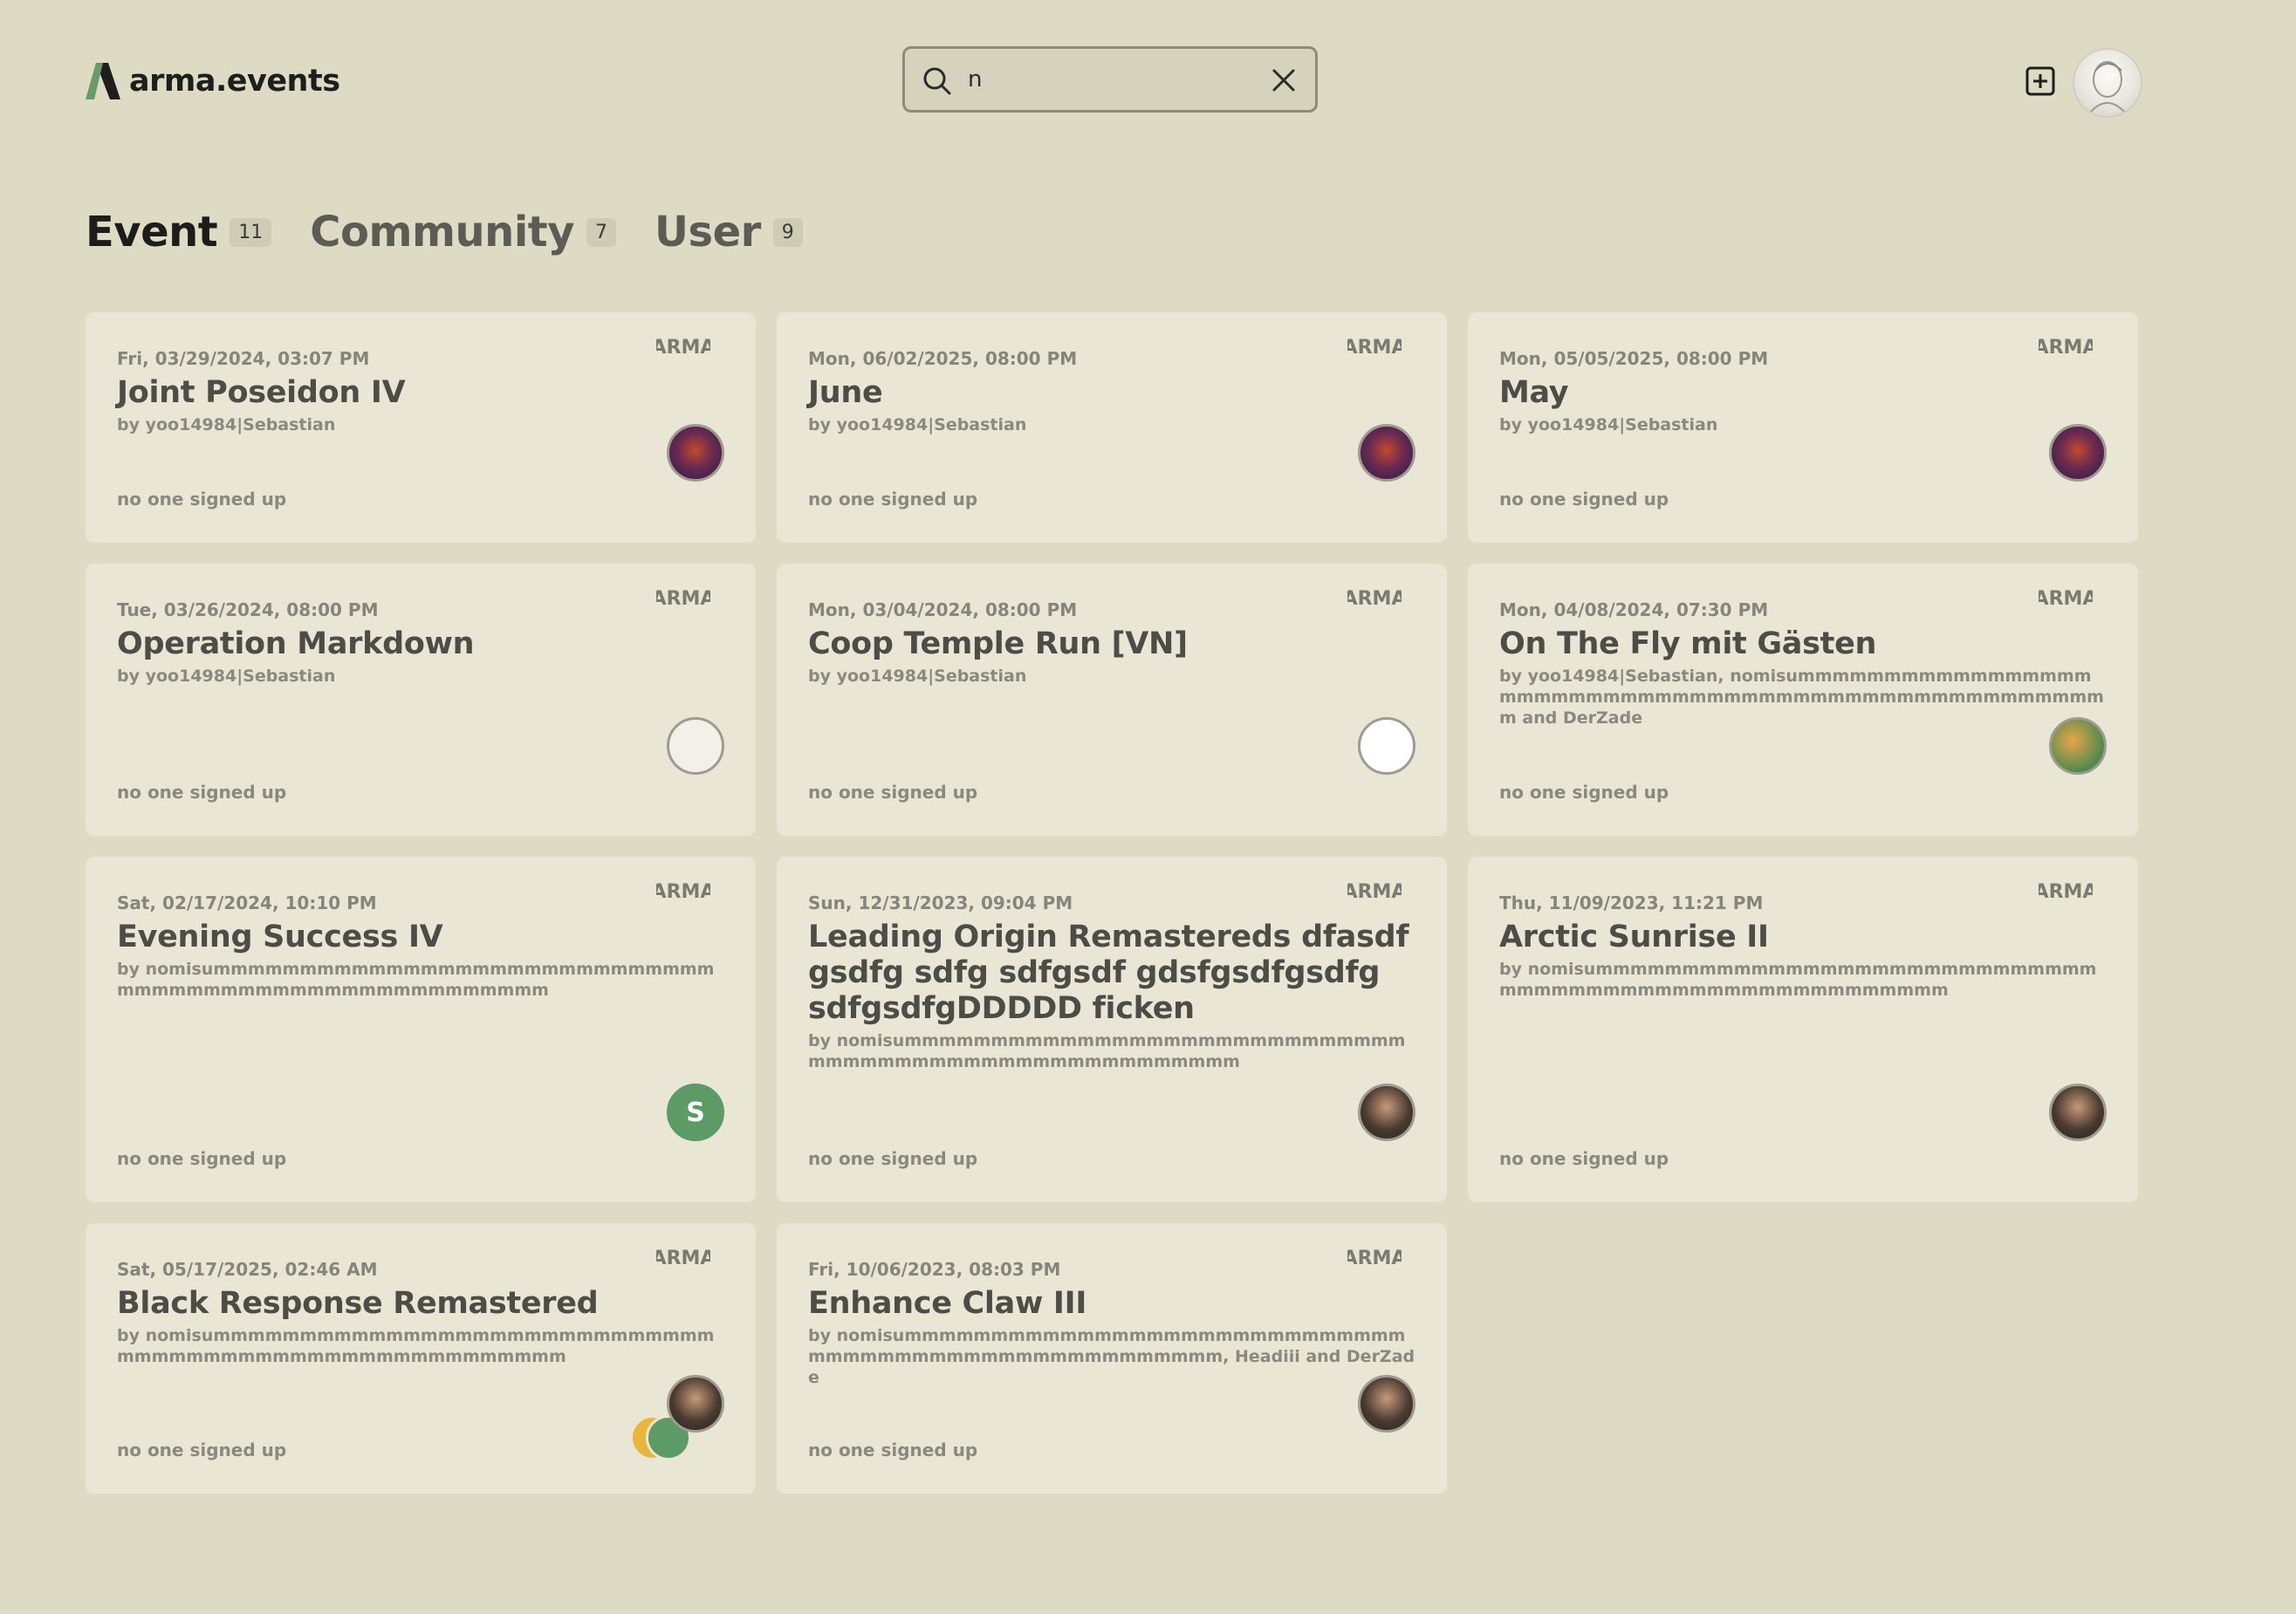  I want to click on event-title: June, so click(1111, 393).